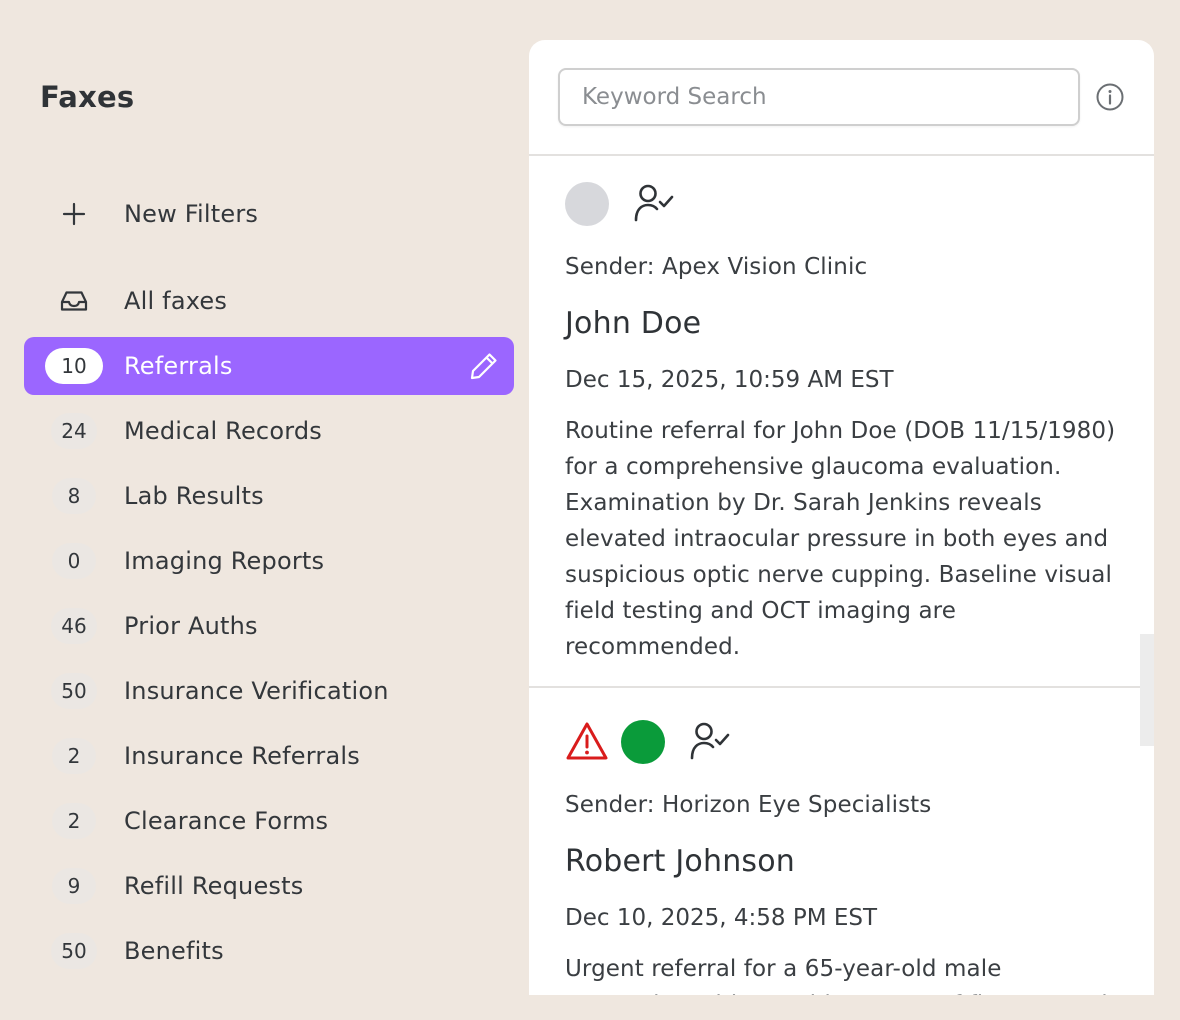 The image size is (1180, 1020). What do you see at coordinates (1110, 97) in the screenshot?
I see `info-icon` at bounding box center [1110, 97].